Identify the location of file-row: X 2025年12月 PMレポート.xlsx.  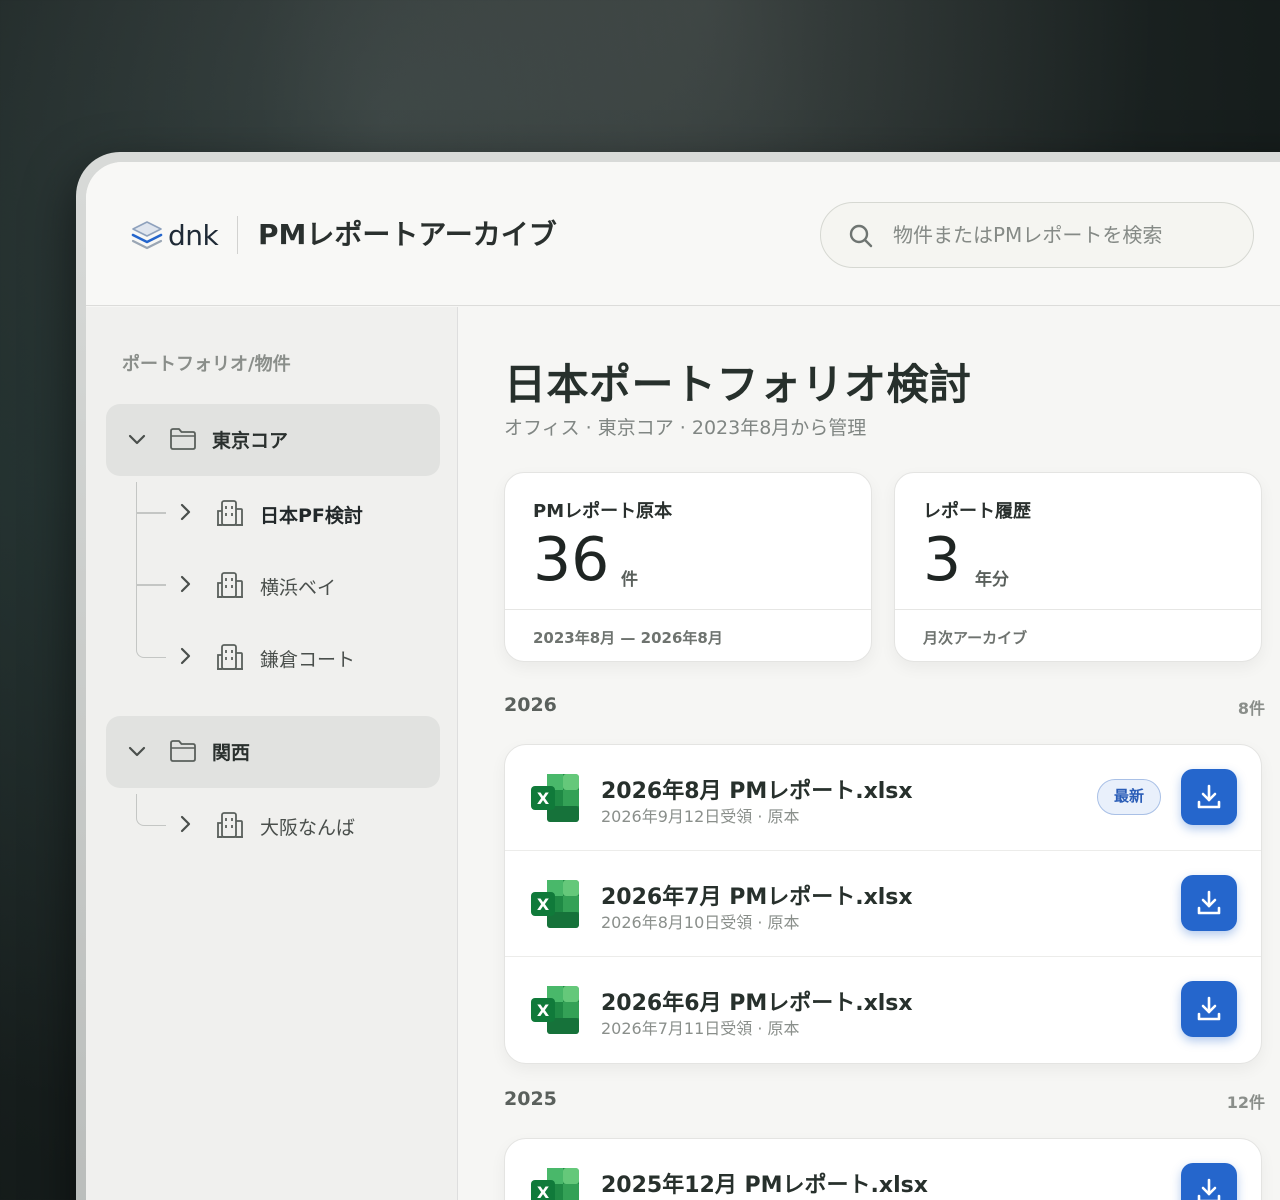
(883, 1169).